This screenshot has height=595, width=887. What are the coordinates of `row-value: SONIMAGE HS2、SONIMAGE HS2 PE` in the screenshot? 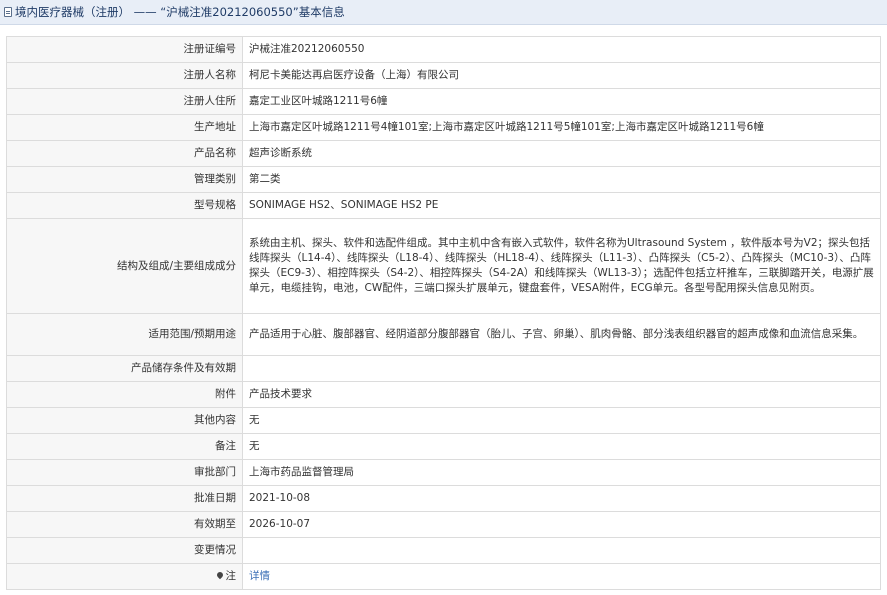 It's located at (561, 205).